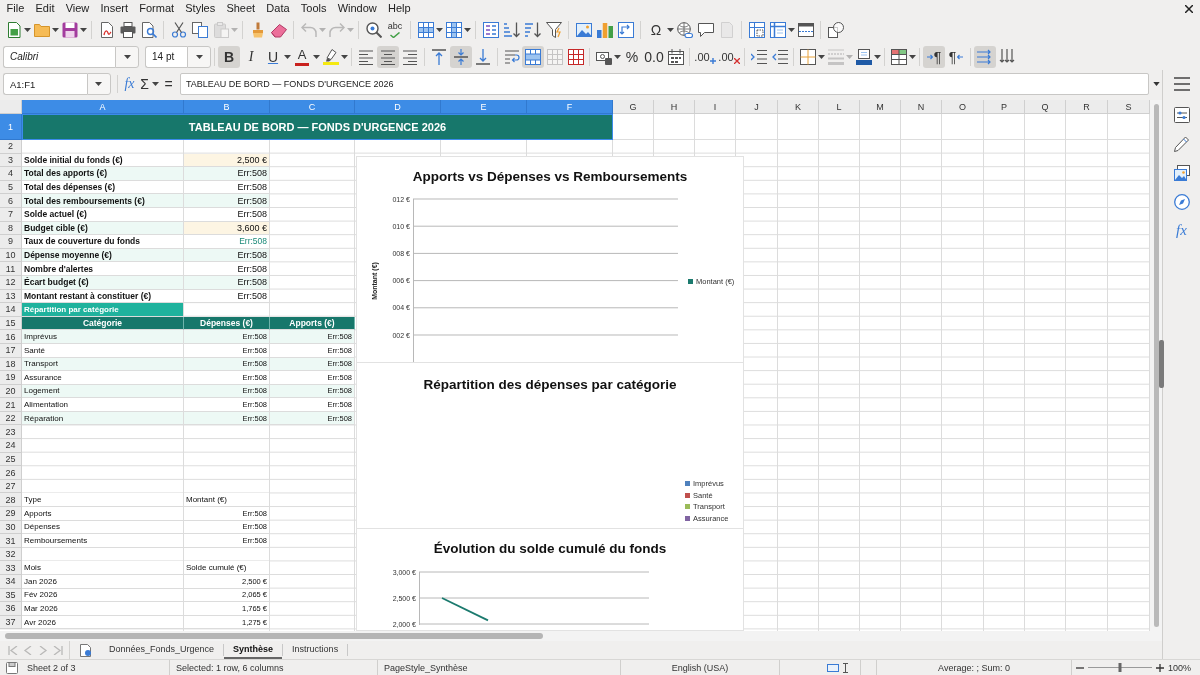 The image size is (1200, 675). Describe the element at coordinates (756, 30) in the screenshot. I see `print-area-icon` at that location.